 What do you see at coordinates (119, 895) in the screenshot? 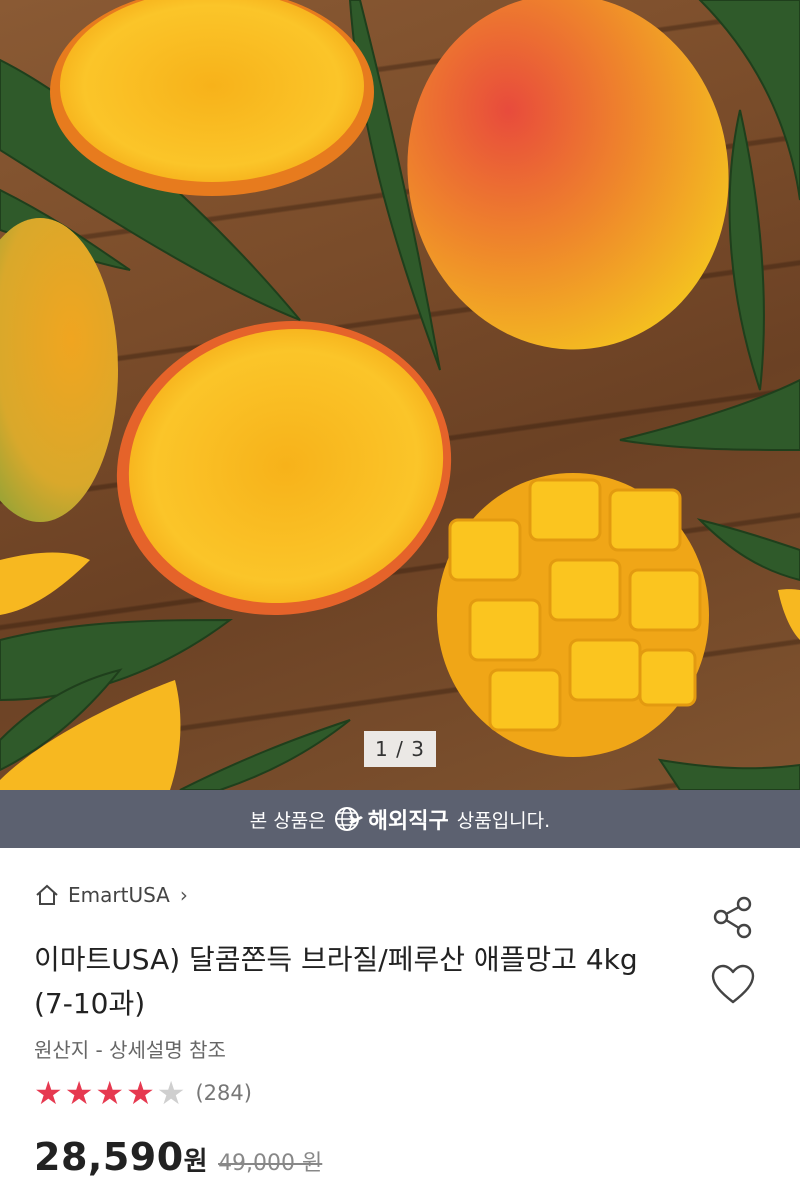
I see `seller-name: EmartUSA` at bounding box center [119, 895].